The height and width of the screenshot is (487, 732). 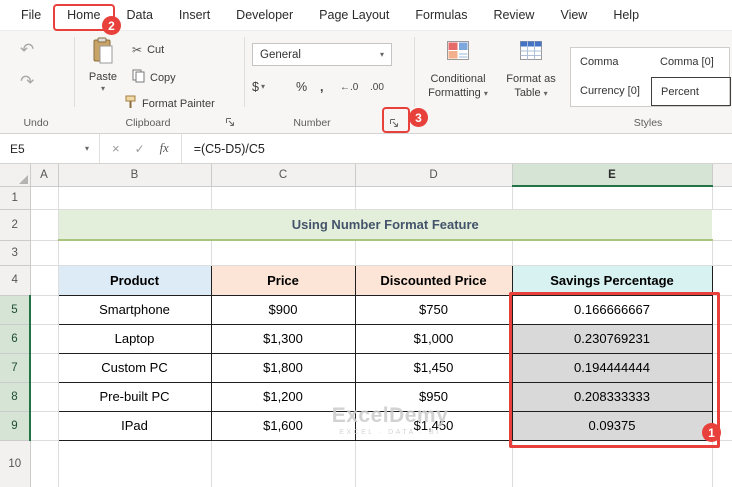 What do you see at coordinates (433, 280) in the screenshot?
I see `cell-D4: Discounted Price` at bounding box center [433, 280].